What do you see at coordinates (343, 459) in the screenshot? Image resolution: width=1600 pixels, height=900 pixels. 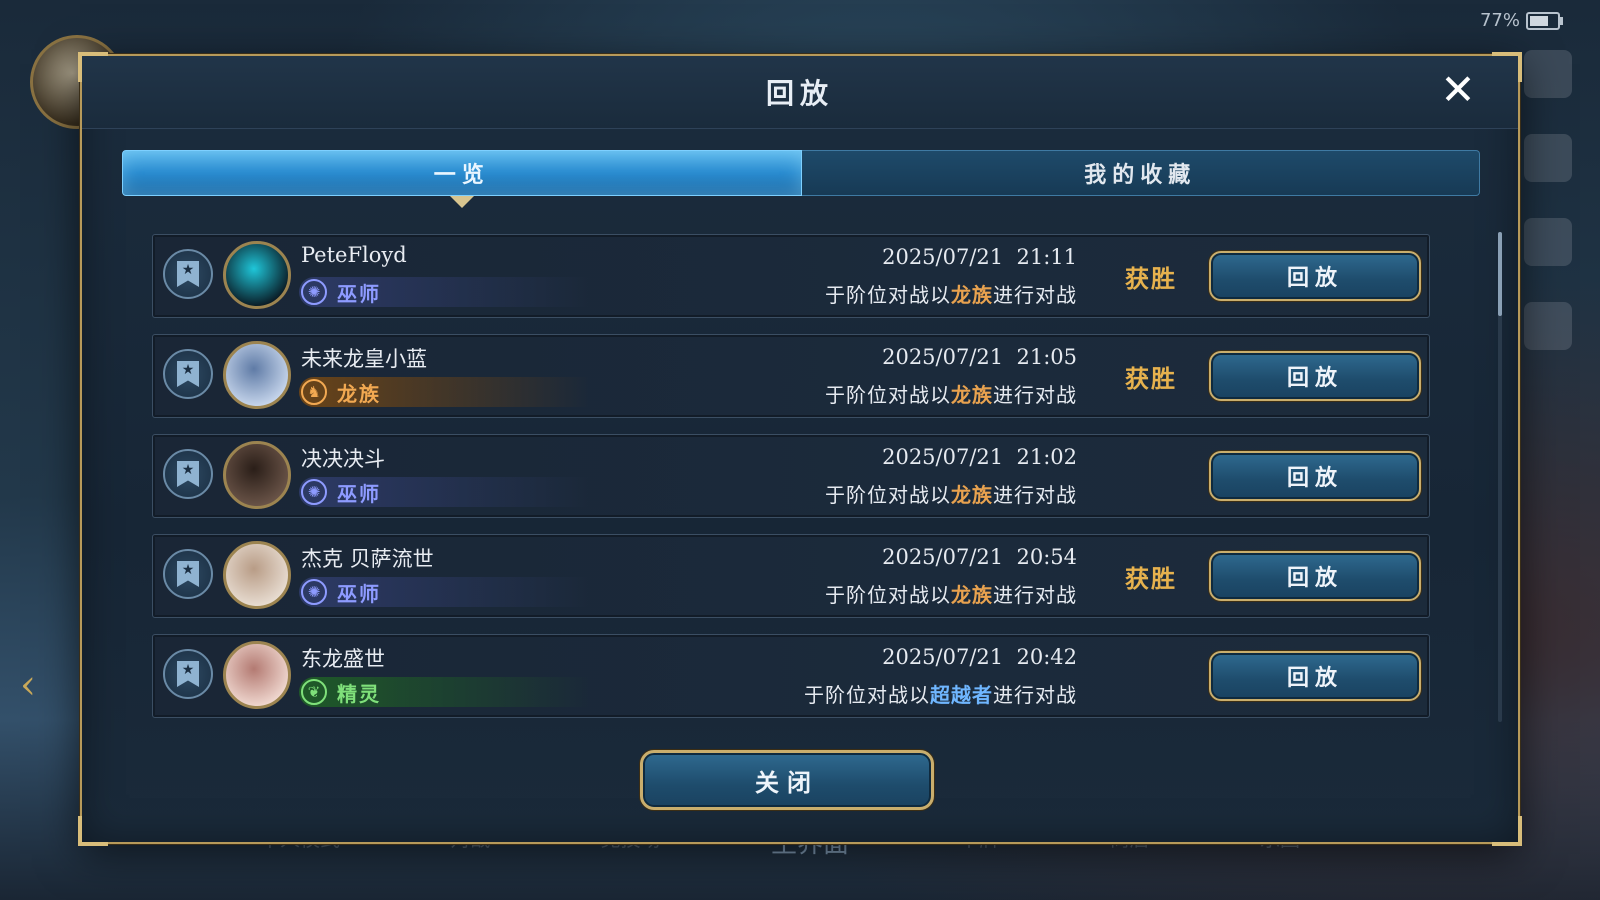 I see `player-name: 决决决斗` at bounding box center [343, 459].